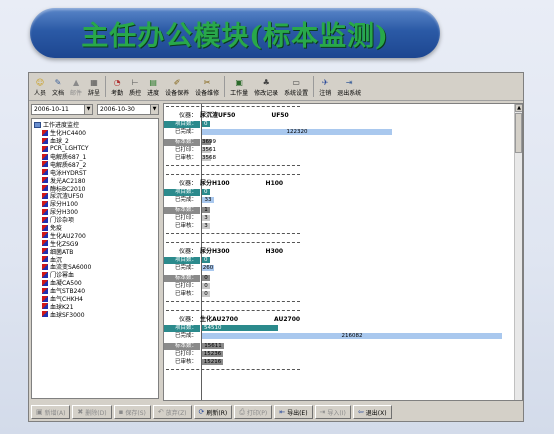  I want to click on mail-icon: ▲, so click(76, 82).